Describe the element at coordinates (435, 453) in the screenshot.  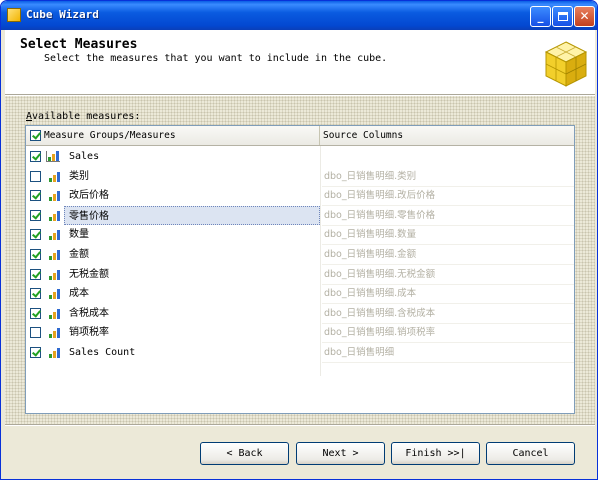
I see `finish-button: Finish >>|` at that location.